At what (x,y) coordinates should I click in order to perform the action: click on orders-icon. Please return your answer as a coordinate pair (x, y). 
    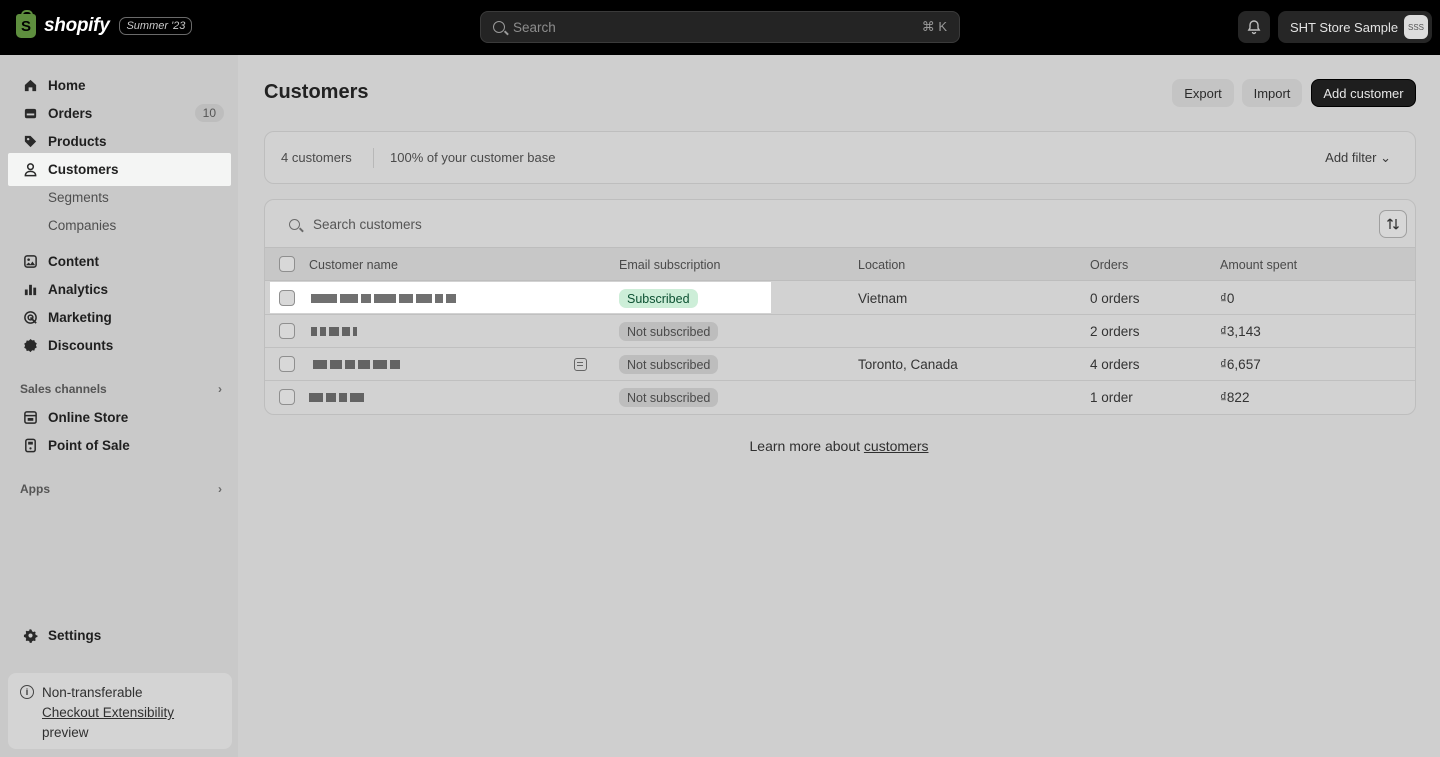
    Looking at the image, I should click on (30, 113).